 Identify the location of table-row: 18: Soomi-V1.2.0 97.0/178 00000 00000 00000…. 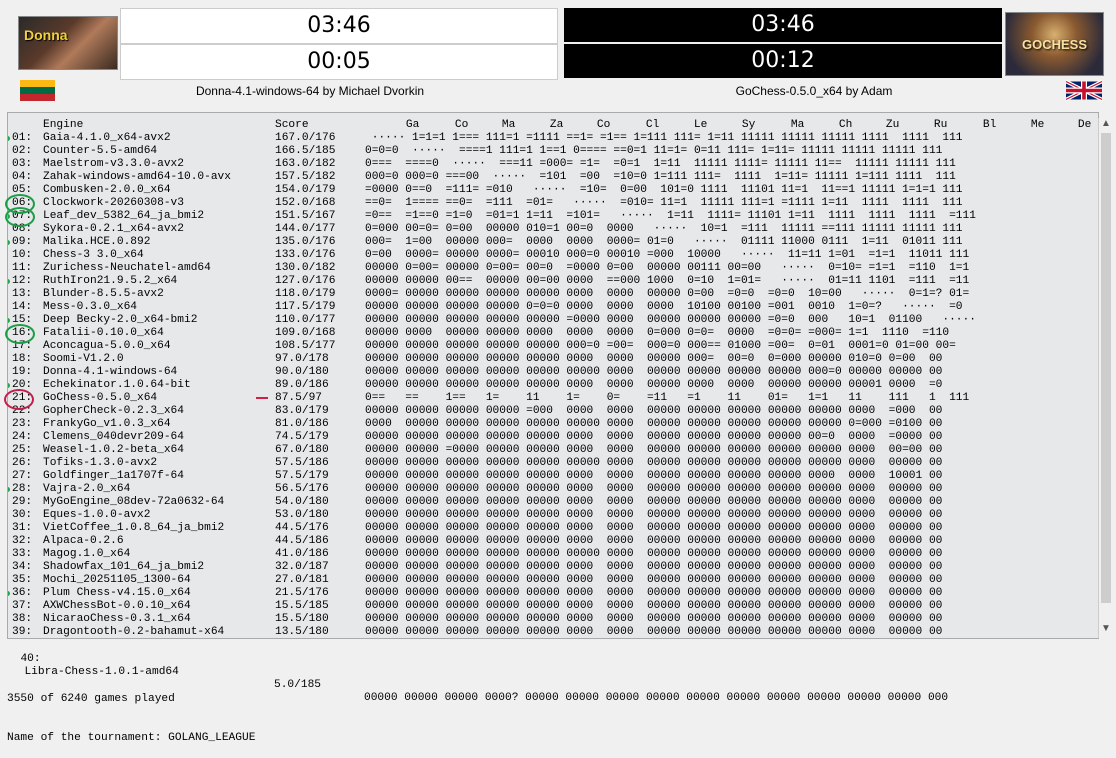
(553, 359).